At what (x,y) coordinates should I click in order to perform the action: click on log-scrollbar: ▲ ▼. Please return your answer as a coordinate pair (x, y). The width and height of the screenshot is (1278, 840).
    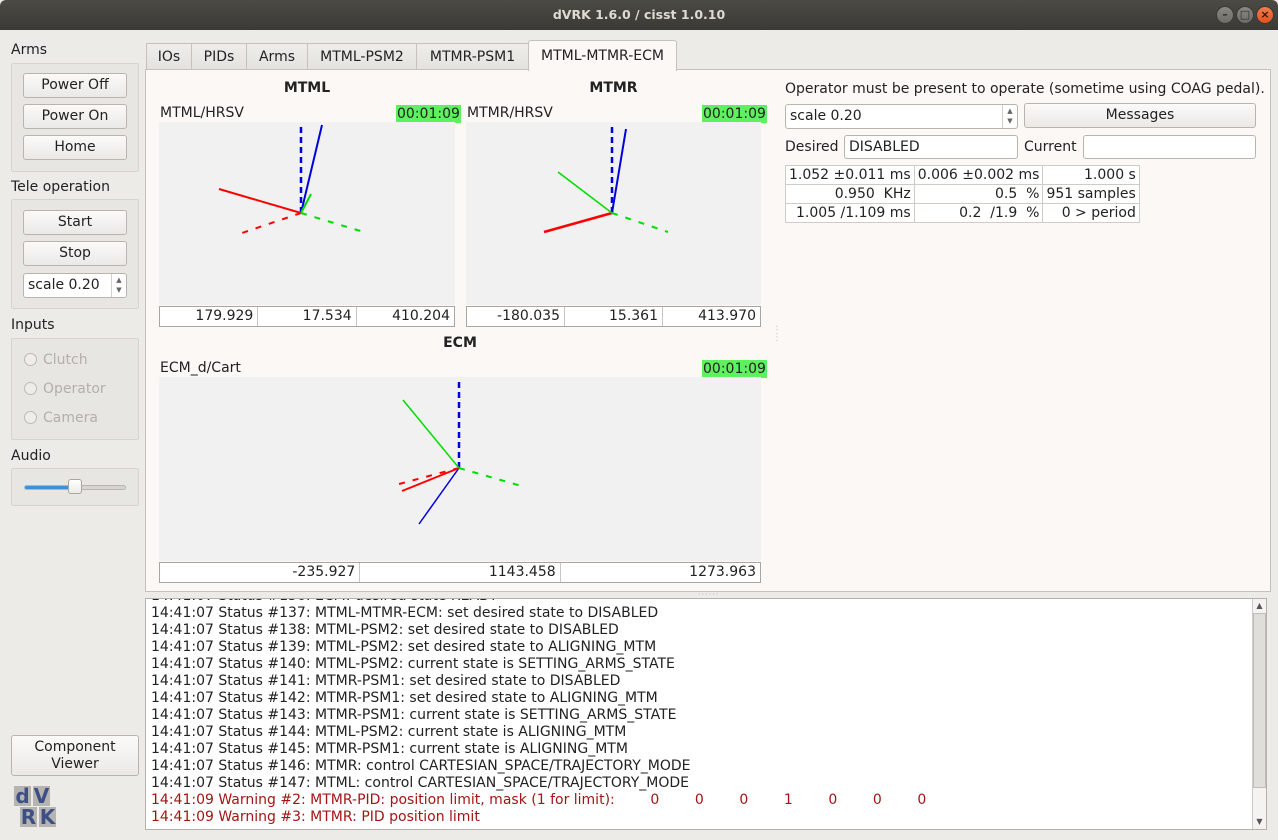
    Looking at the image, I should click on (1259, 714).